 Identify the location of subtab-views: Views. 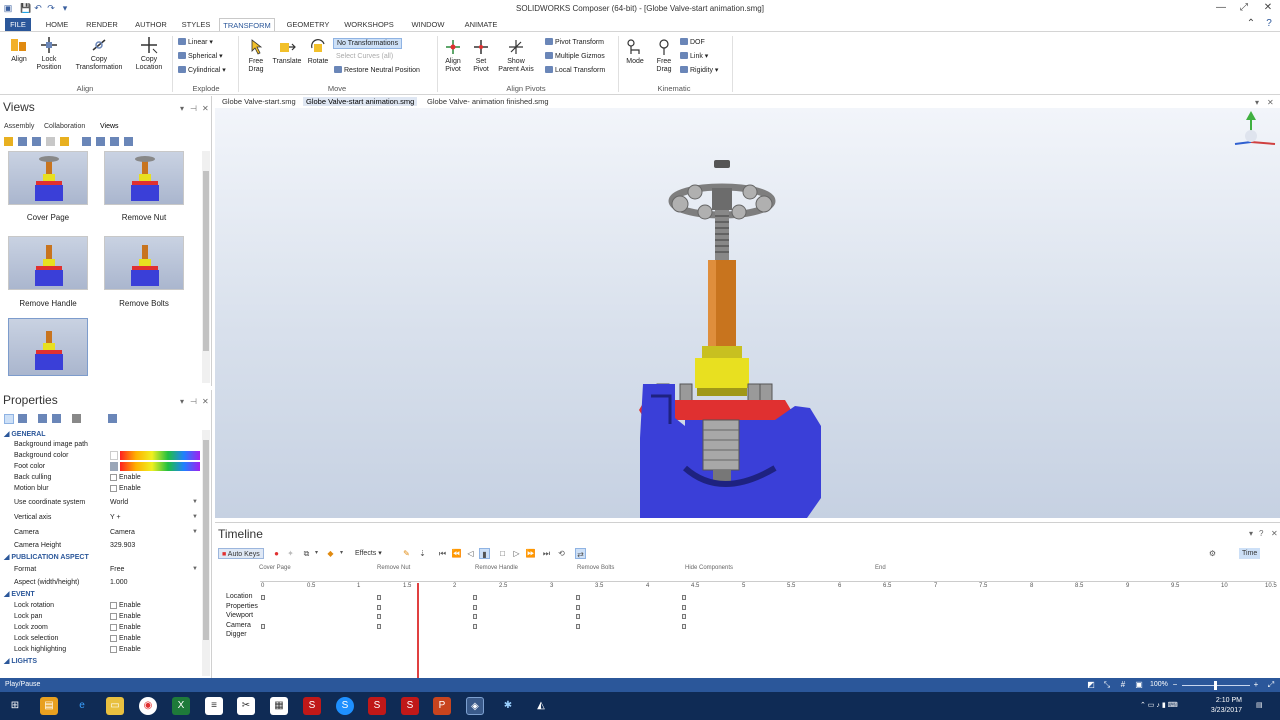
(109, 126).